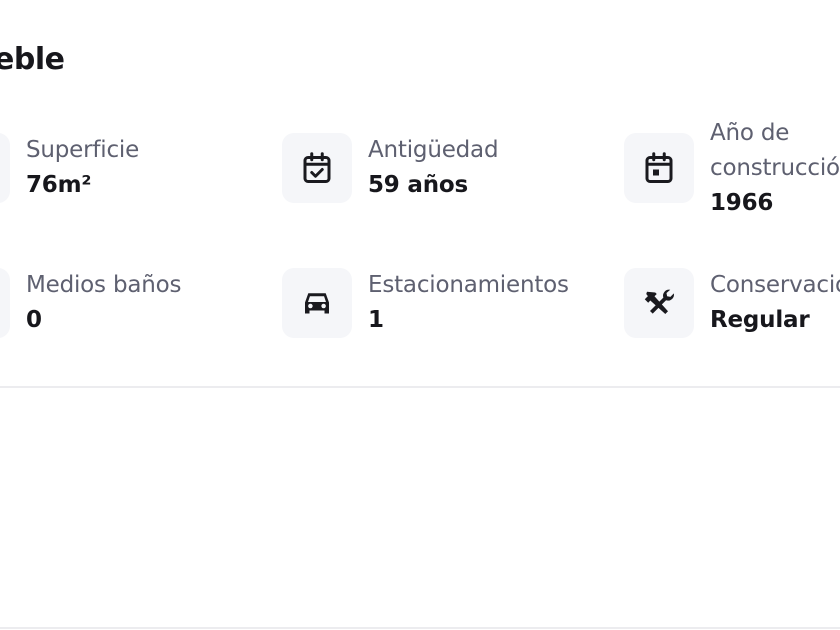 This screenshot has width=840, height=630. I want to click on feature-conservacion: Conservación Regular, so click(732, 303).